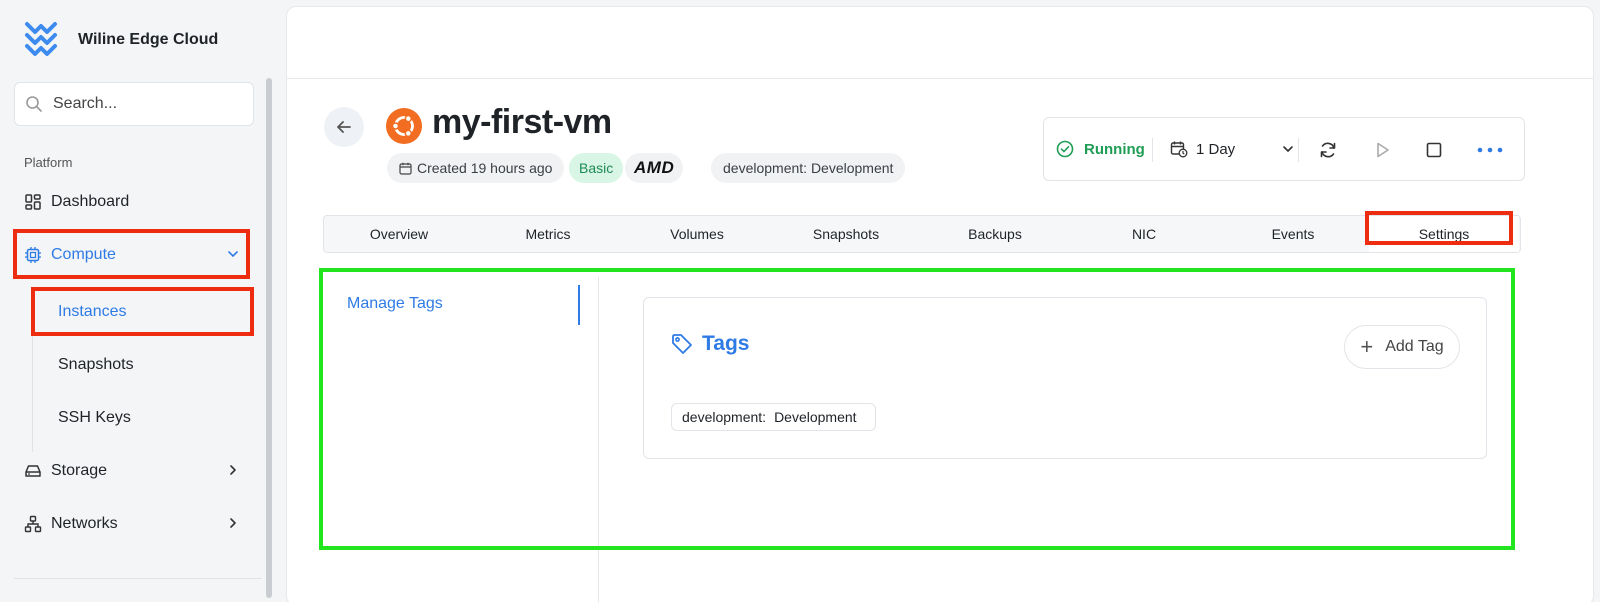 The image size is (1600, 602). What do you see at coordinates (1434, 150) in the screenshot?
I see `stop-icon` at bounding box center [1434, 150].